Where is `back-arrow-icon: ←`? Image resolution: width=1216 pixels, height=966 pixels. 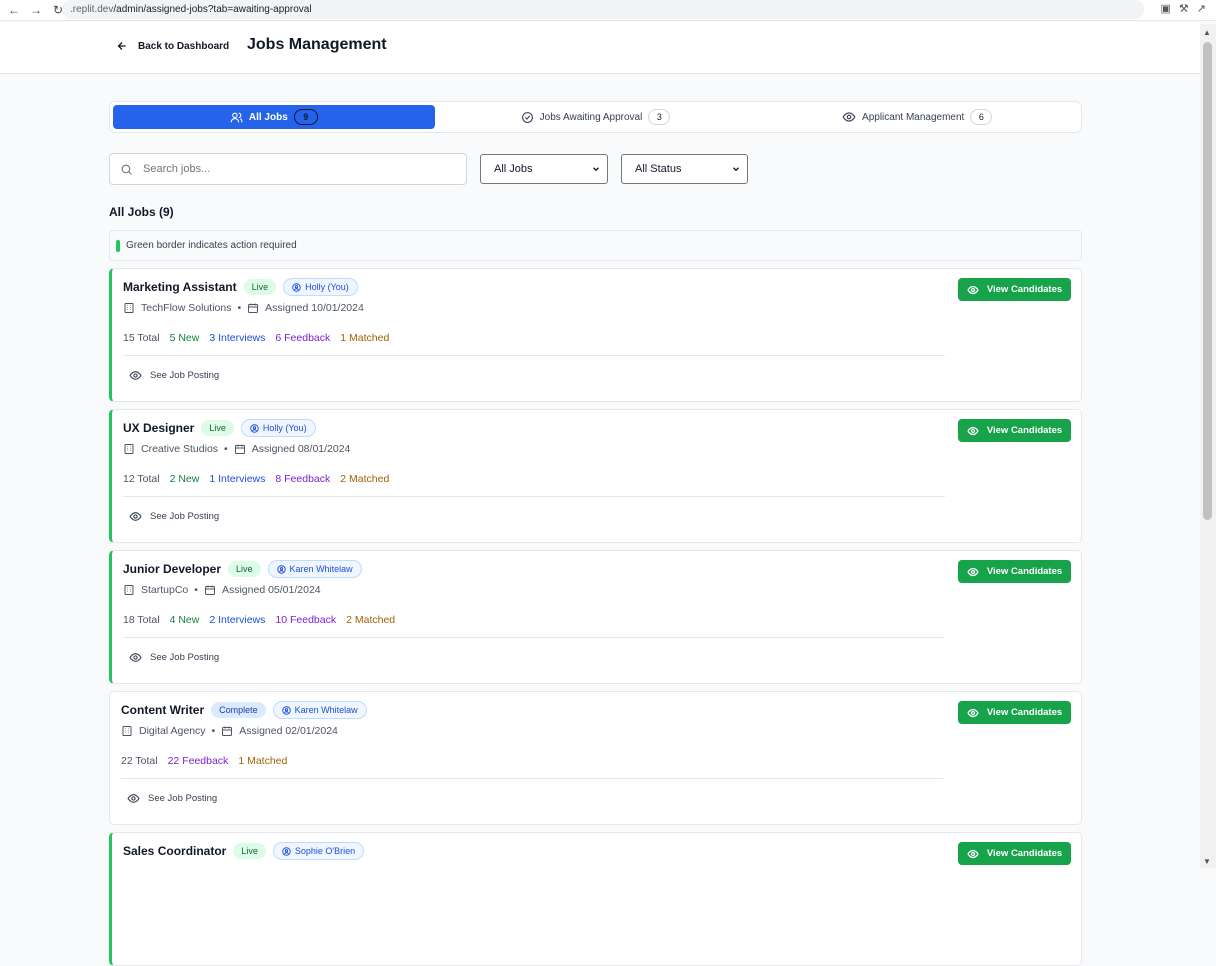
back-arrow-icon: ← is located at coordinates (14, 10).